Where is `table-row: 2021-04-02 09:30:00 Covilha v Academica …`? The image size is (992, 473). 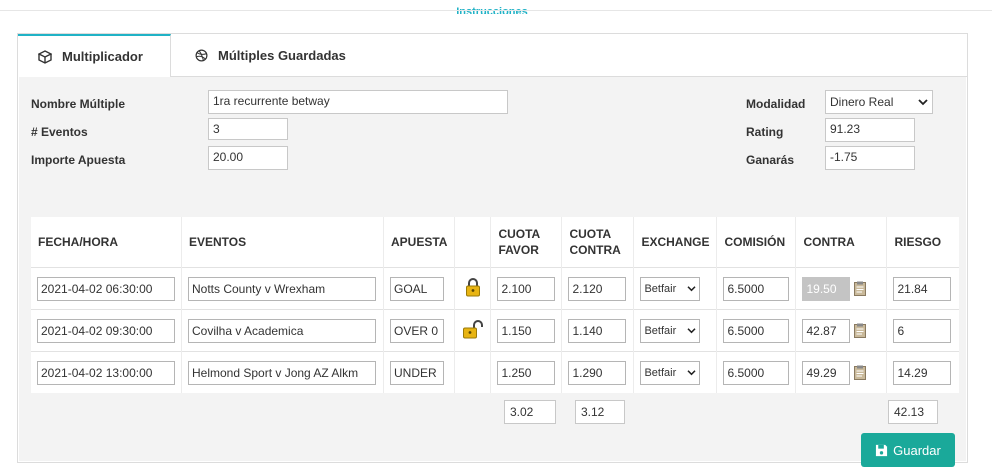 table-row: 2021-04-02 09:30:00 Covilha v Academica … is located at coordinates (495, 330).